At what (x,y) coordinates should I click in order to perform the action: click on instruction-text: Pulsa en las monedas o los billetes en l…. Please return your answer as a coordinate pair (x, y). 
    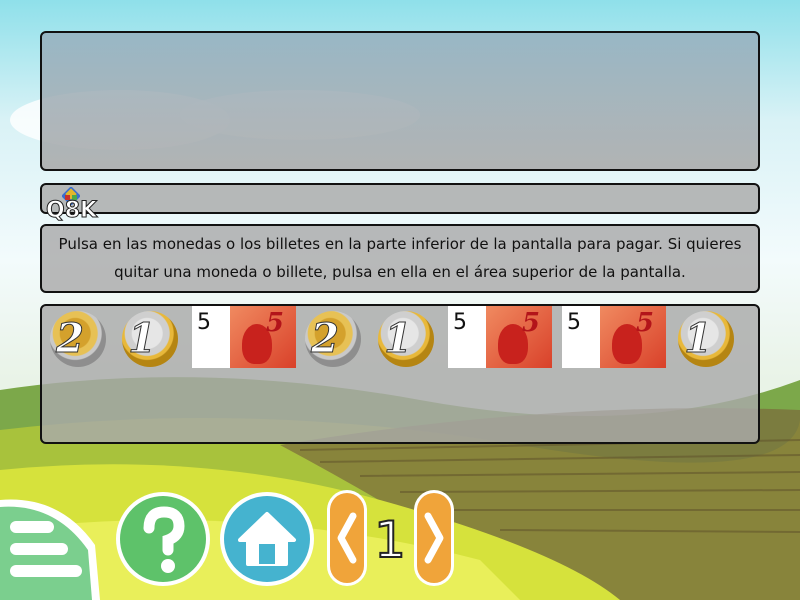
    Looking at the image, I should click on (400, 258).